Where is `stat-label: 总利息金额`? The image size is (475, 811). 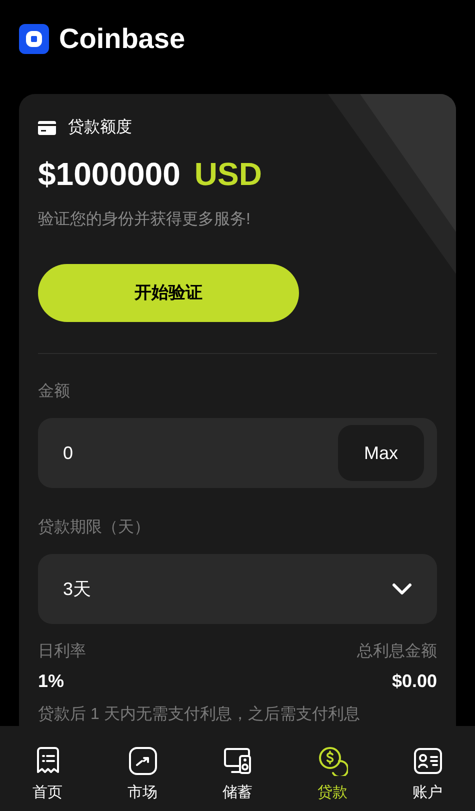
stat-label: 总利息金额 is located at coordinates (397, 652).